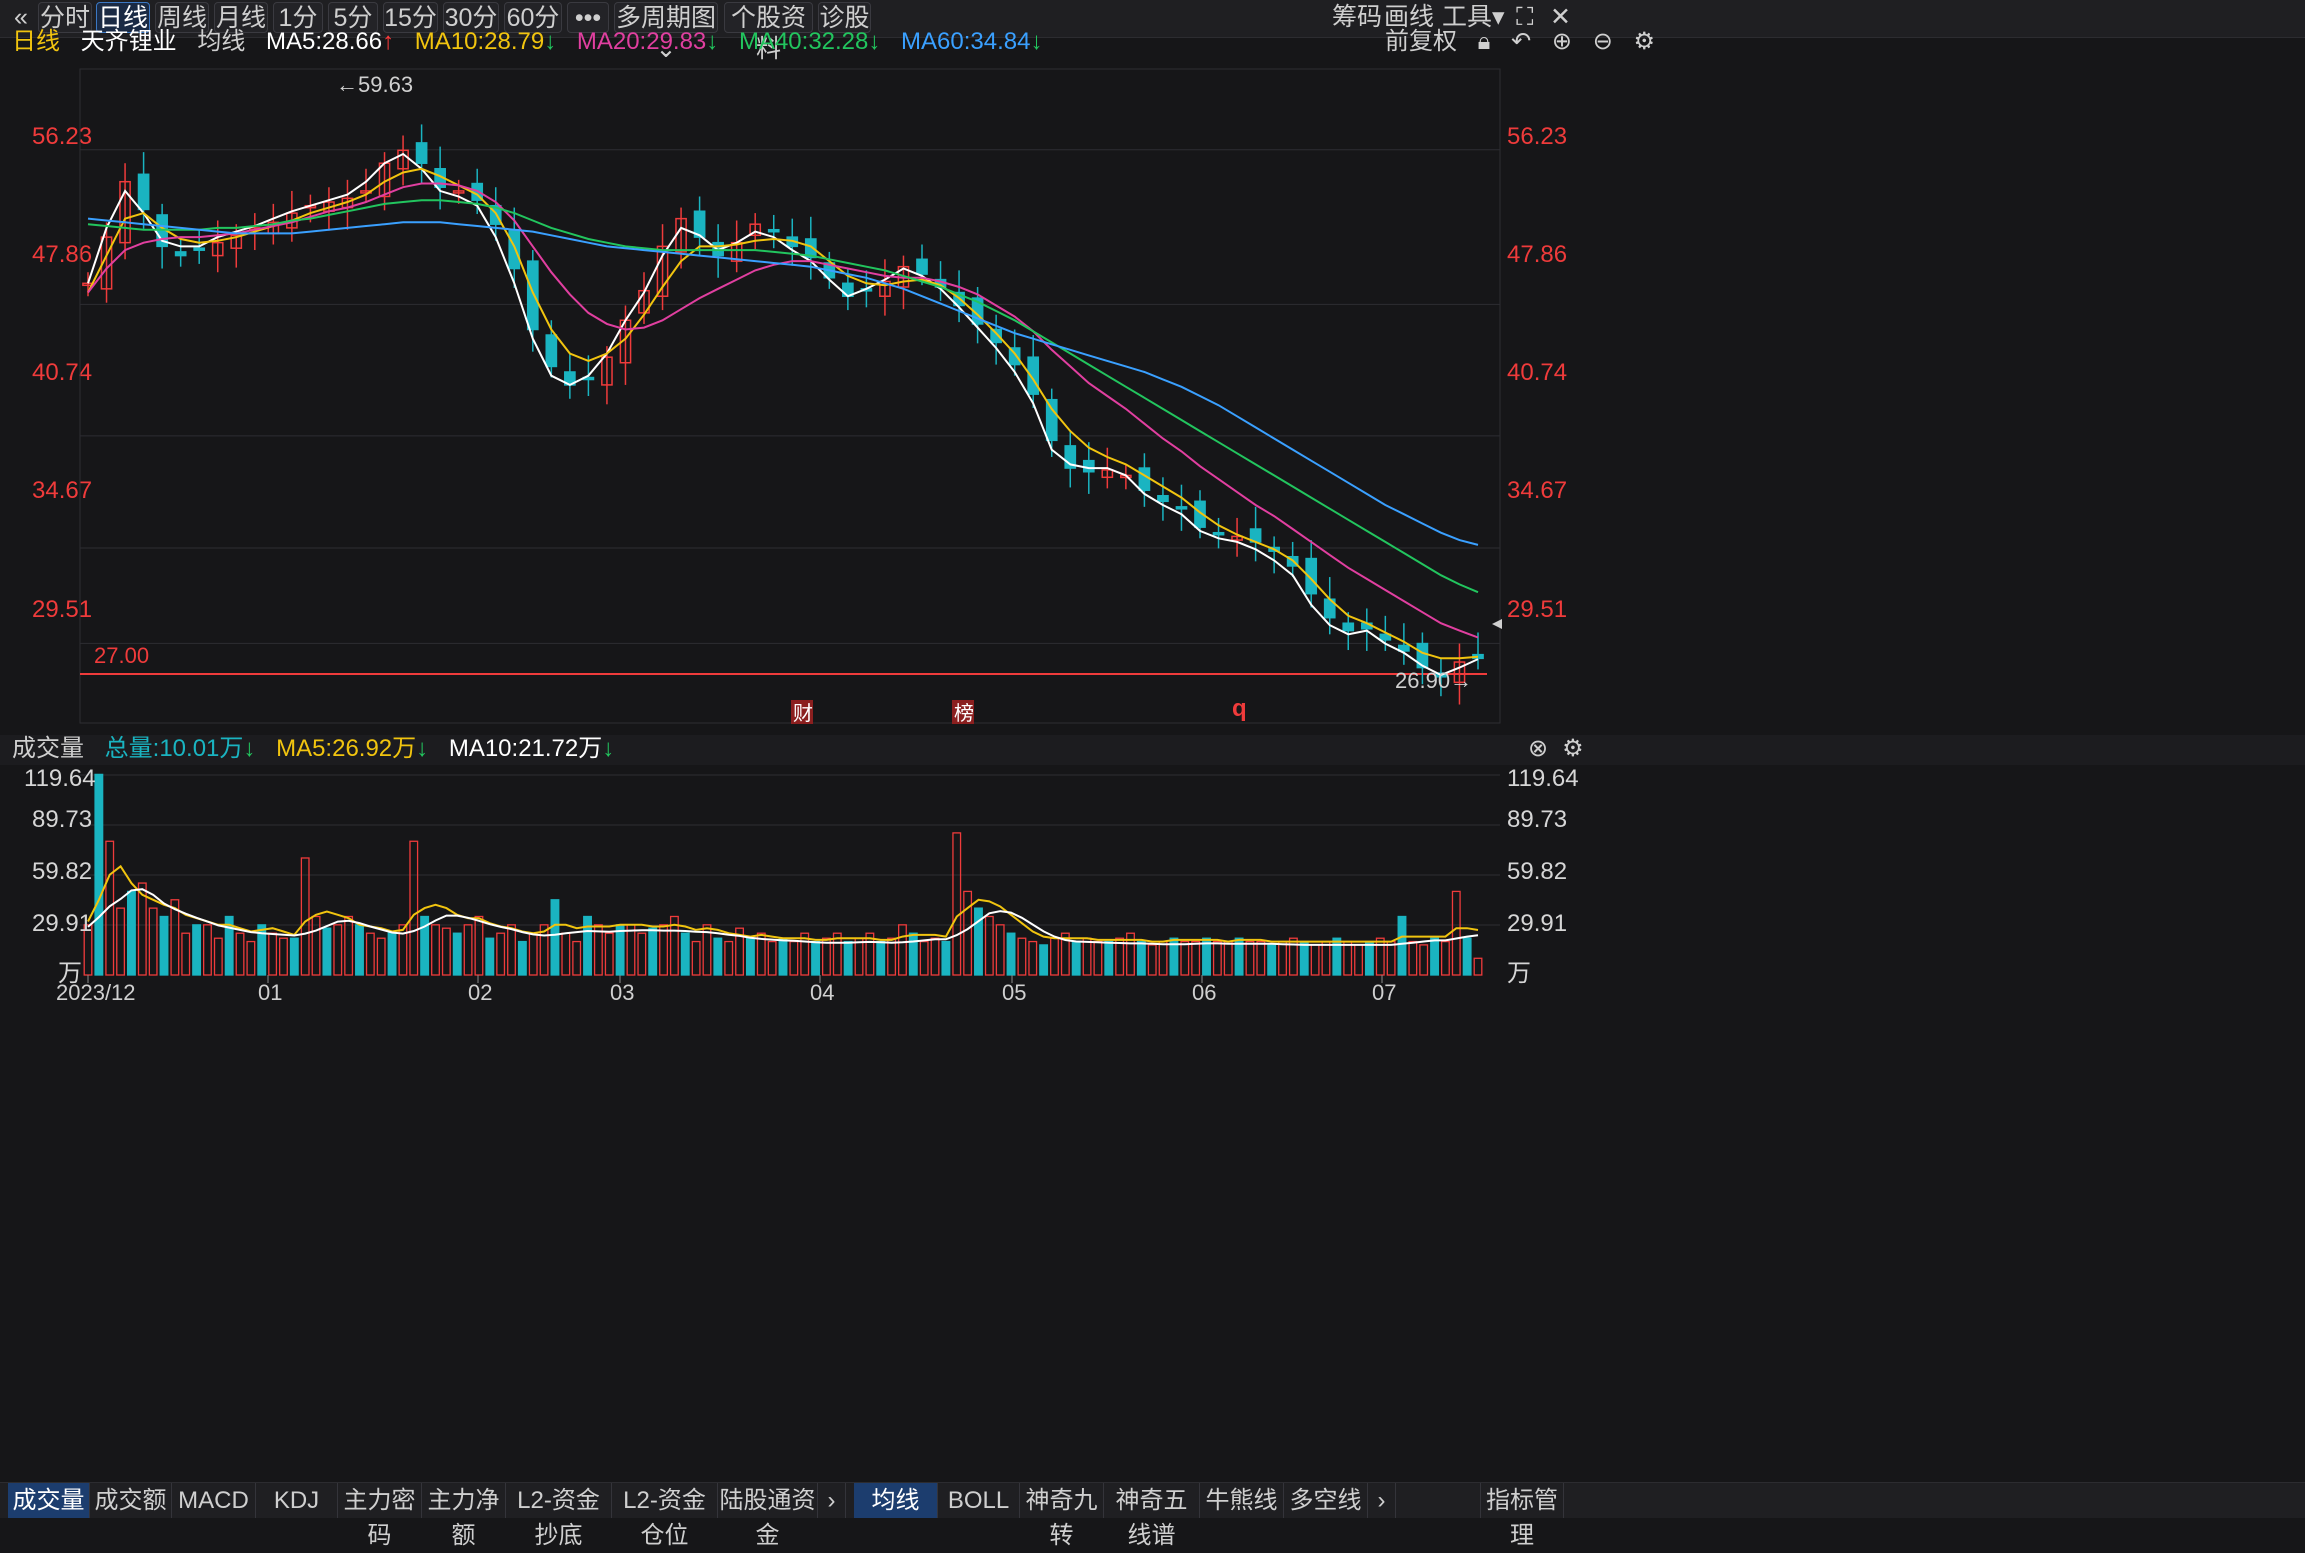 This screenshot has height=1553, width=2305. What do you see at coordinates (131, 1500) in the screenshot?
I see `tab-turnover: 成交额` at bounding box center [131, 1500].